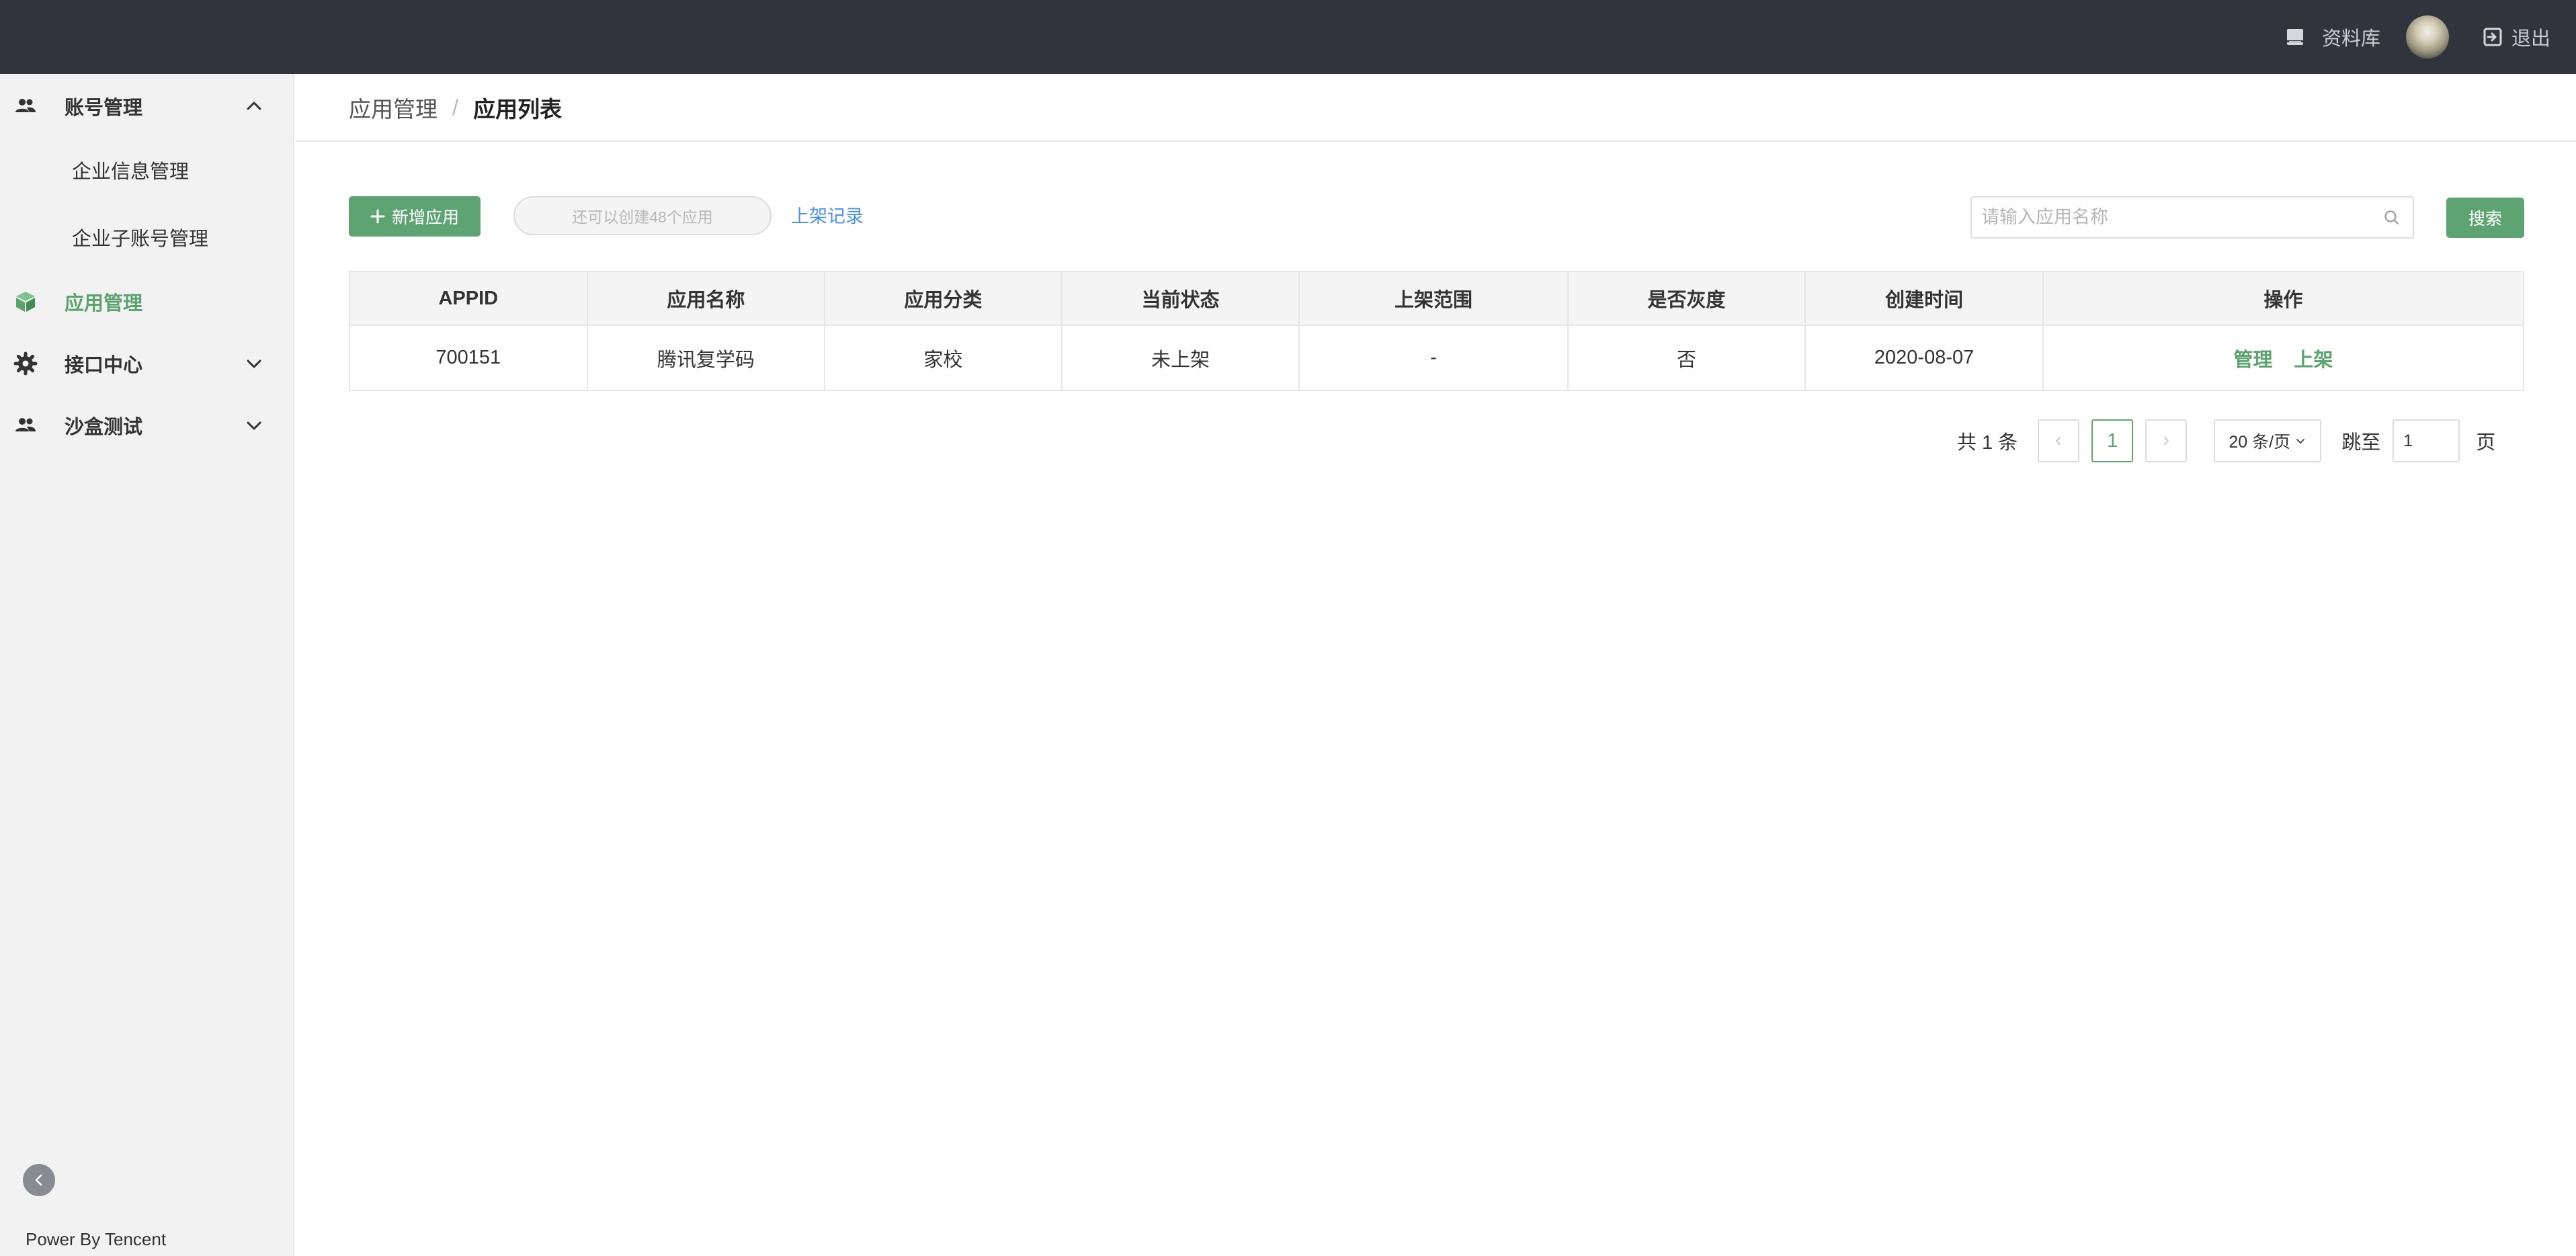  Describe the element at coordinates (2313, 358) in the screenshot. I see `publish-link: 上架` at that location.